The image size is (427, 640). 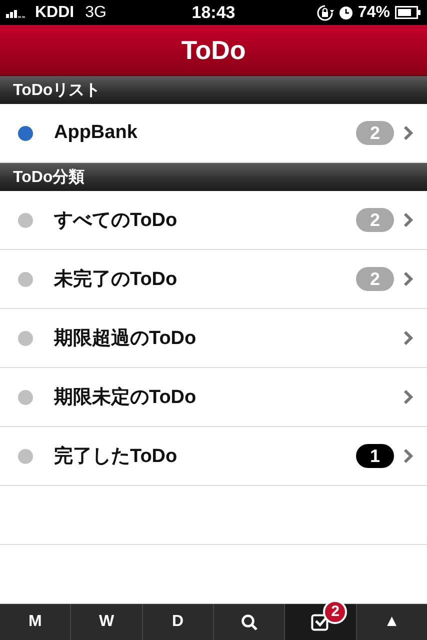 I want to click on status-time: 18:43, so click(x=214, y=12).